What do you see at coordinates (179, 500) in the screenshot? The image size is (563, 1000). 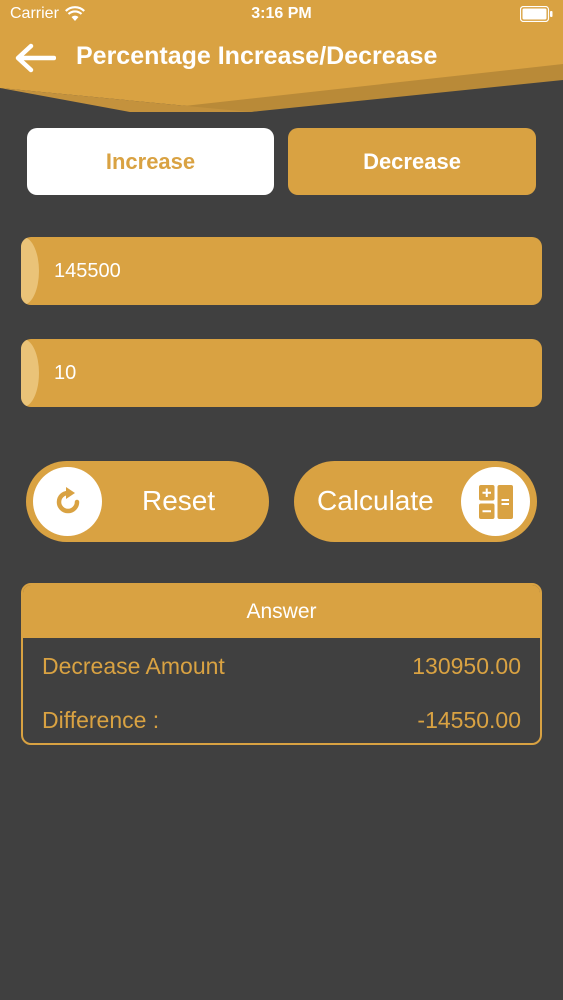 I see `reset-label: Reset` at bounding box center [179, 500].